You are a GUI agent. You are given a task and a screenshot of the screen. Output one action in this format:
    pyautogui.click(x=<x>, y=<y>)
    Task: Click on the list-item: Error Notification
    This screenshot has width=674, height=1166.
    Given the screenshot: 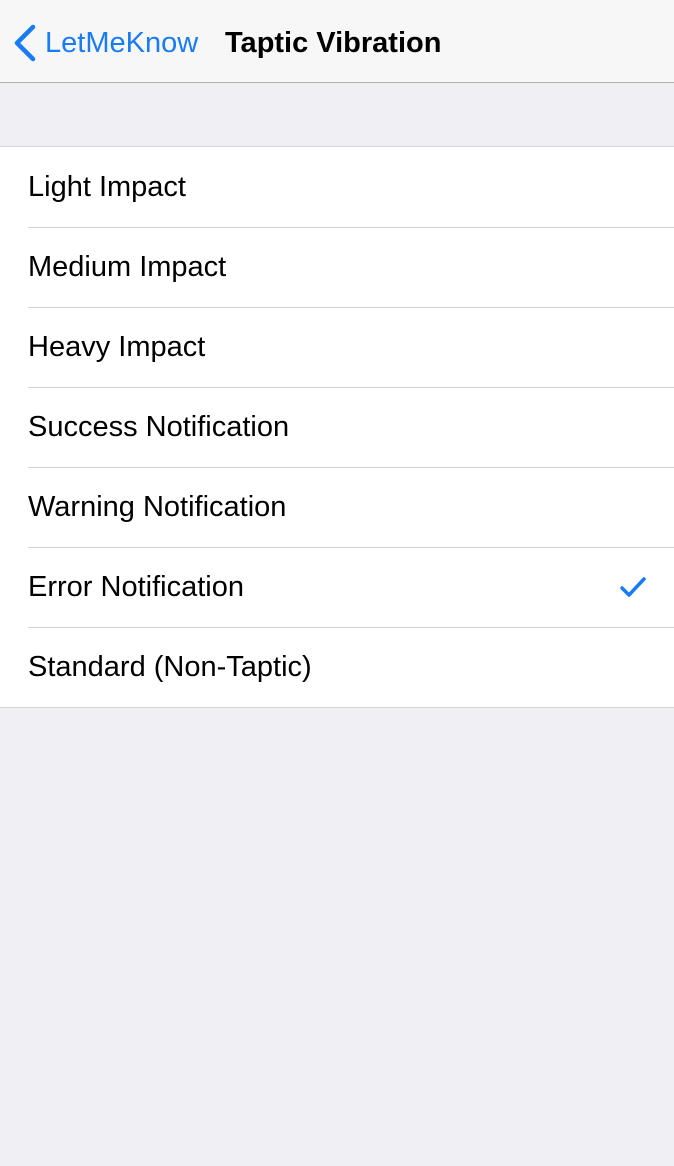 What is the action you would take?
    pyautogui.click(x=337, y=587)
    